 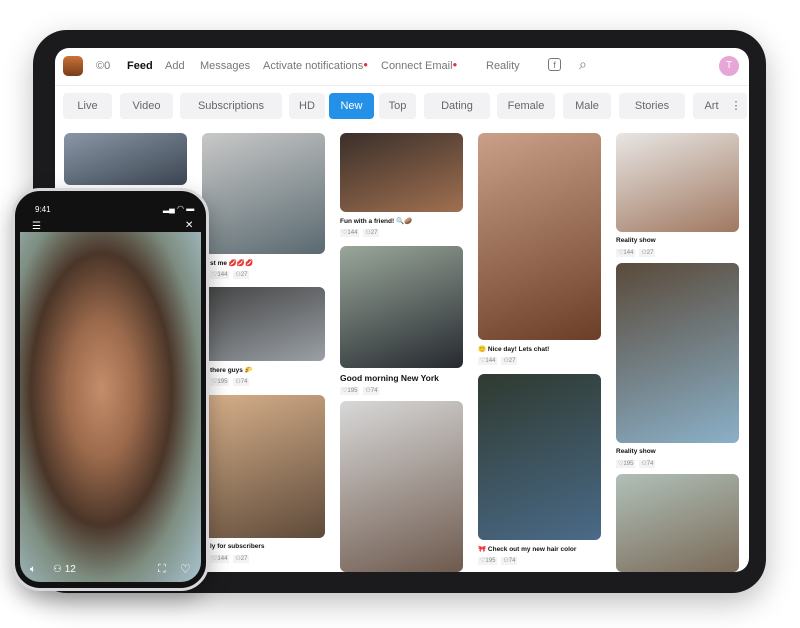 I want to click on card-caption: there guys 🌮, so click(x=231, y=370).